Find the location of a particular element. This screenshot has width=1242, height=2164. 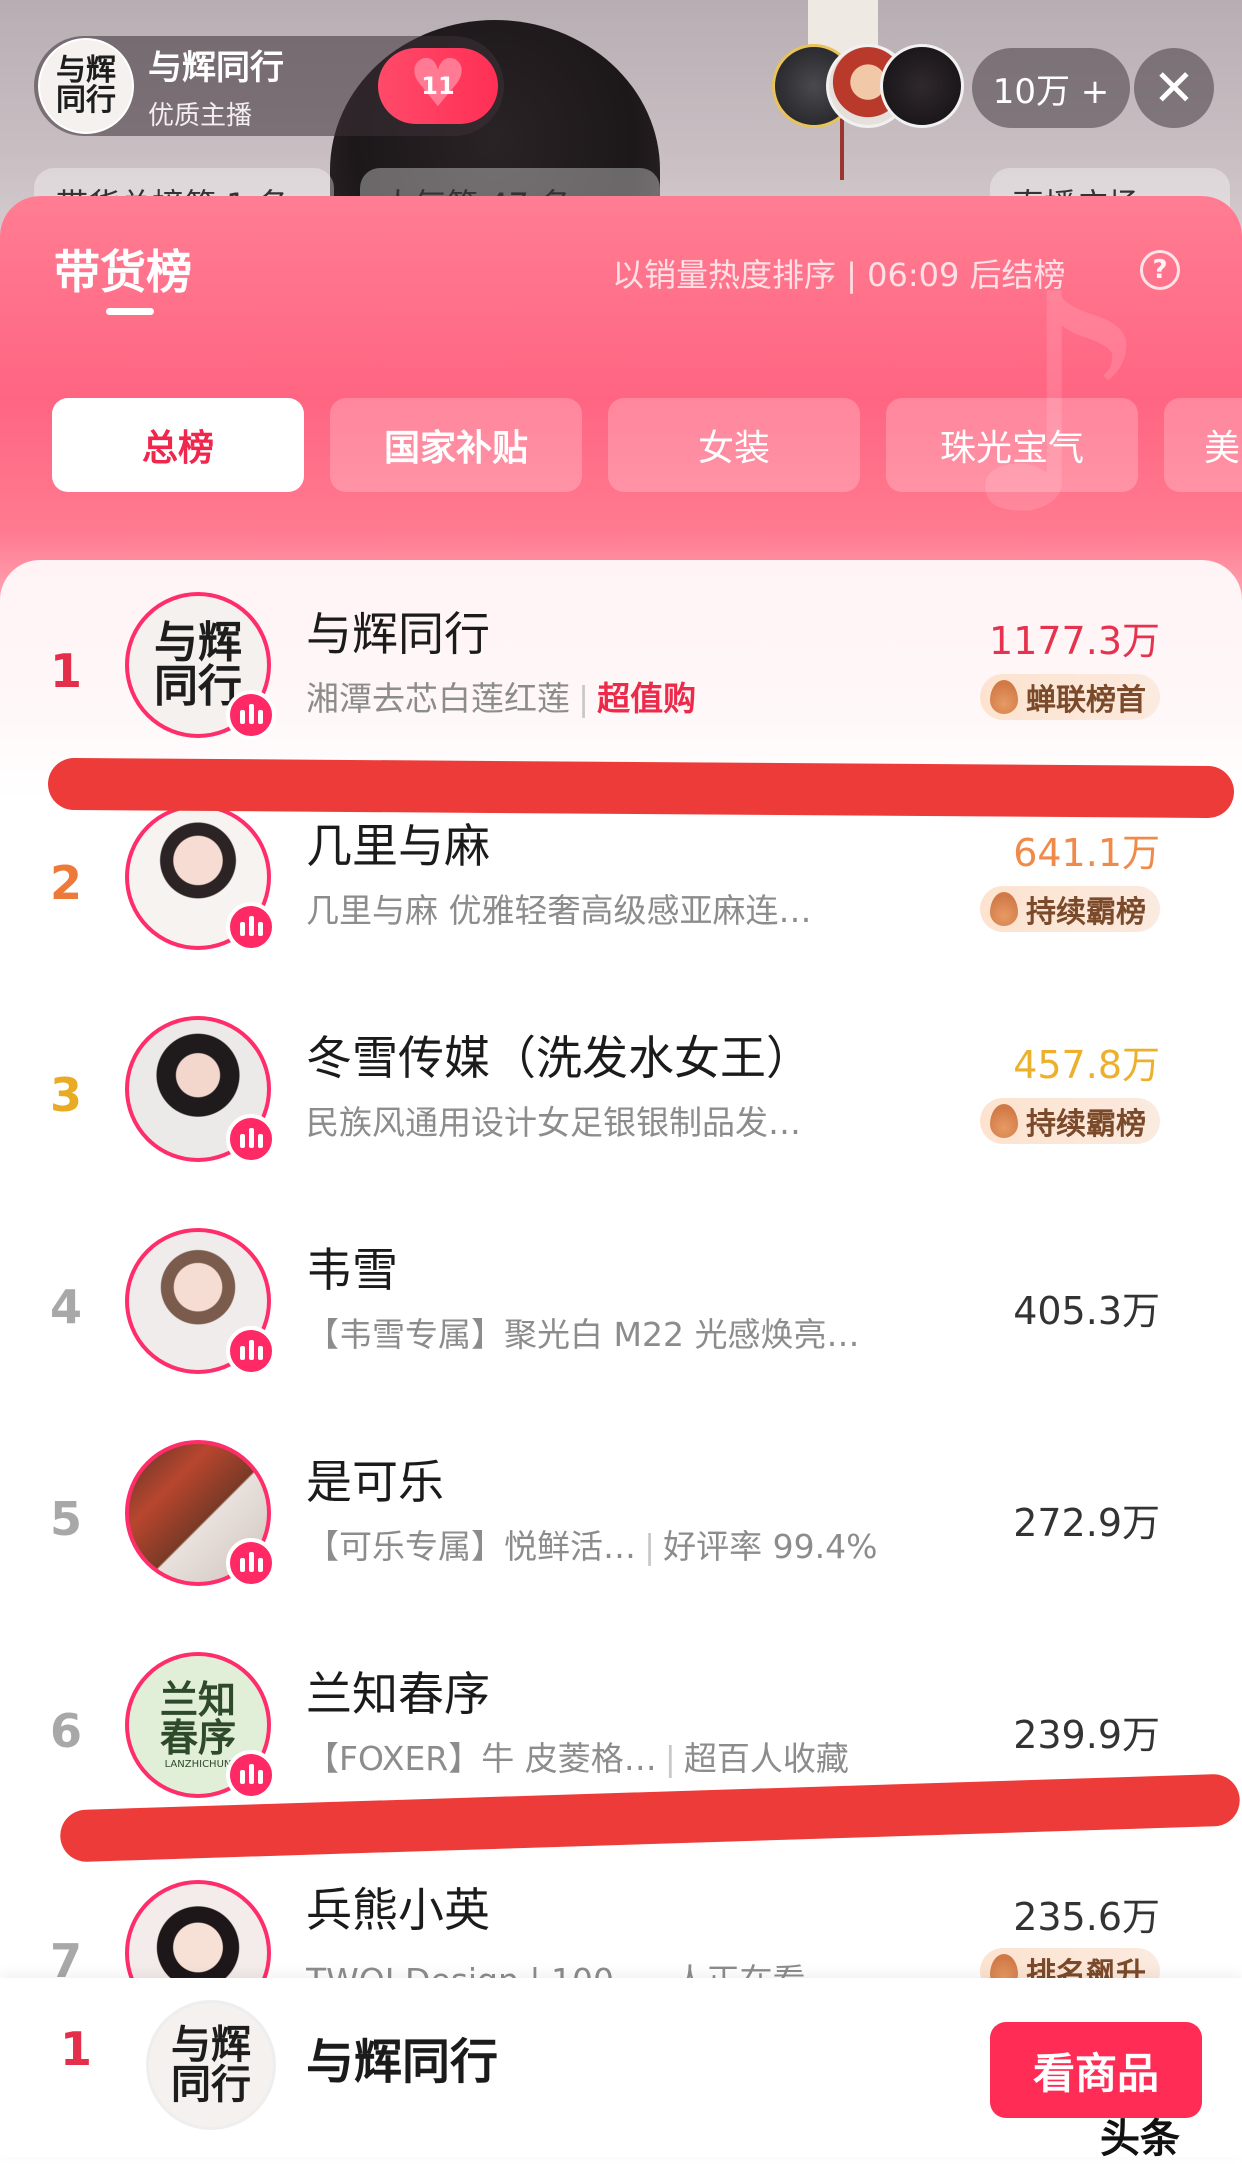

tab-womens-wear: 女装 is located at coordinates (734, 445).